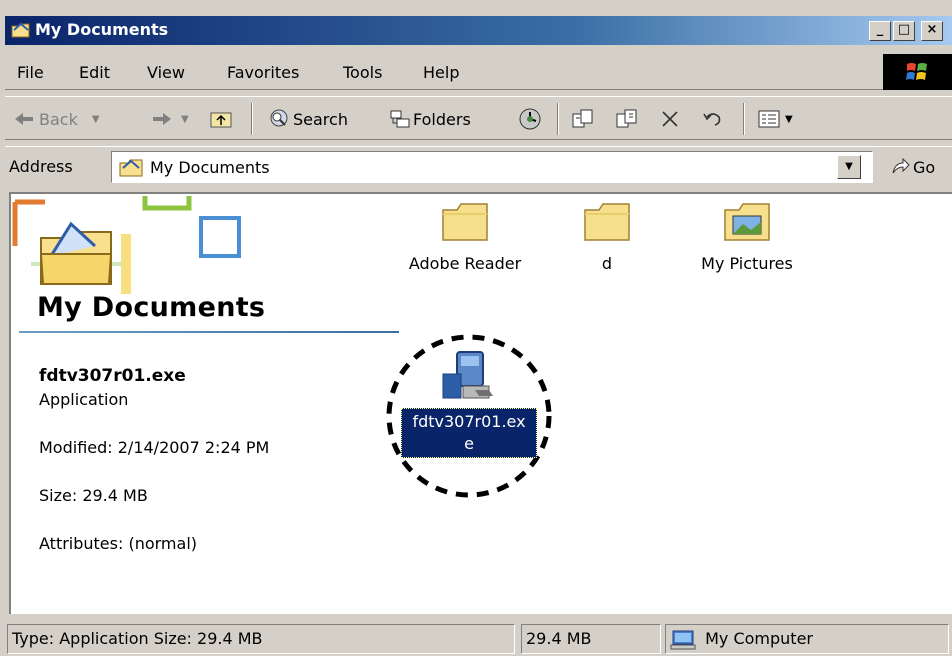 This screenshot has height=656, width=952. What do you see at coordinates (151, 307) in the screenshot?
I see `panel-title: My Documents` at bounding box center [151, 307].